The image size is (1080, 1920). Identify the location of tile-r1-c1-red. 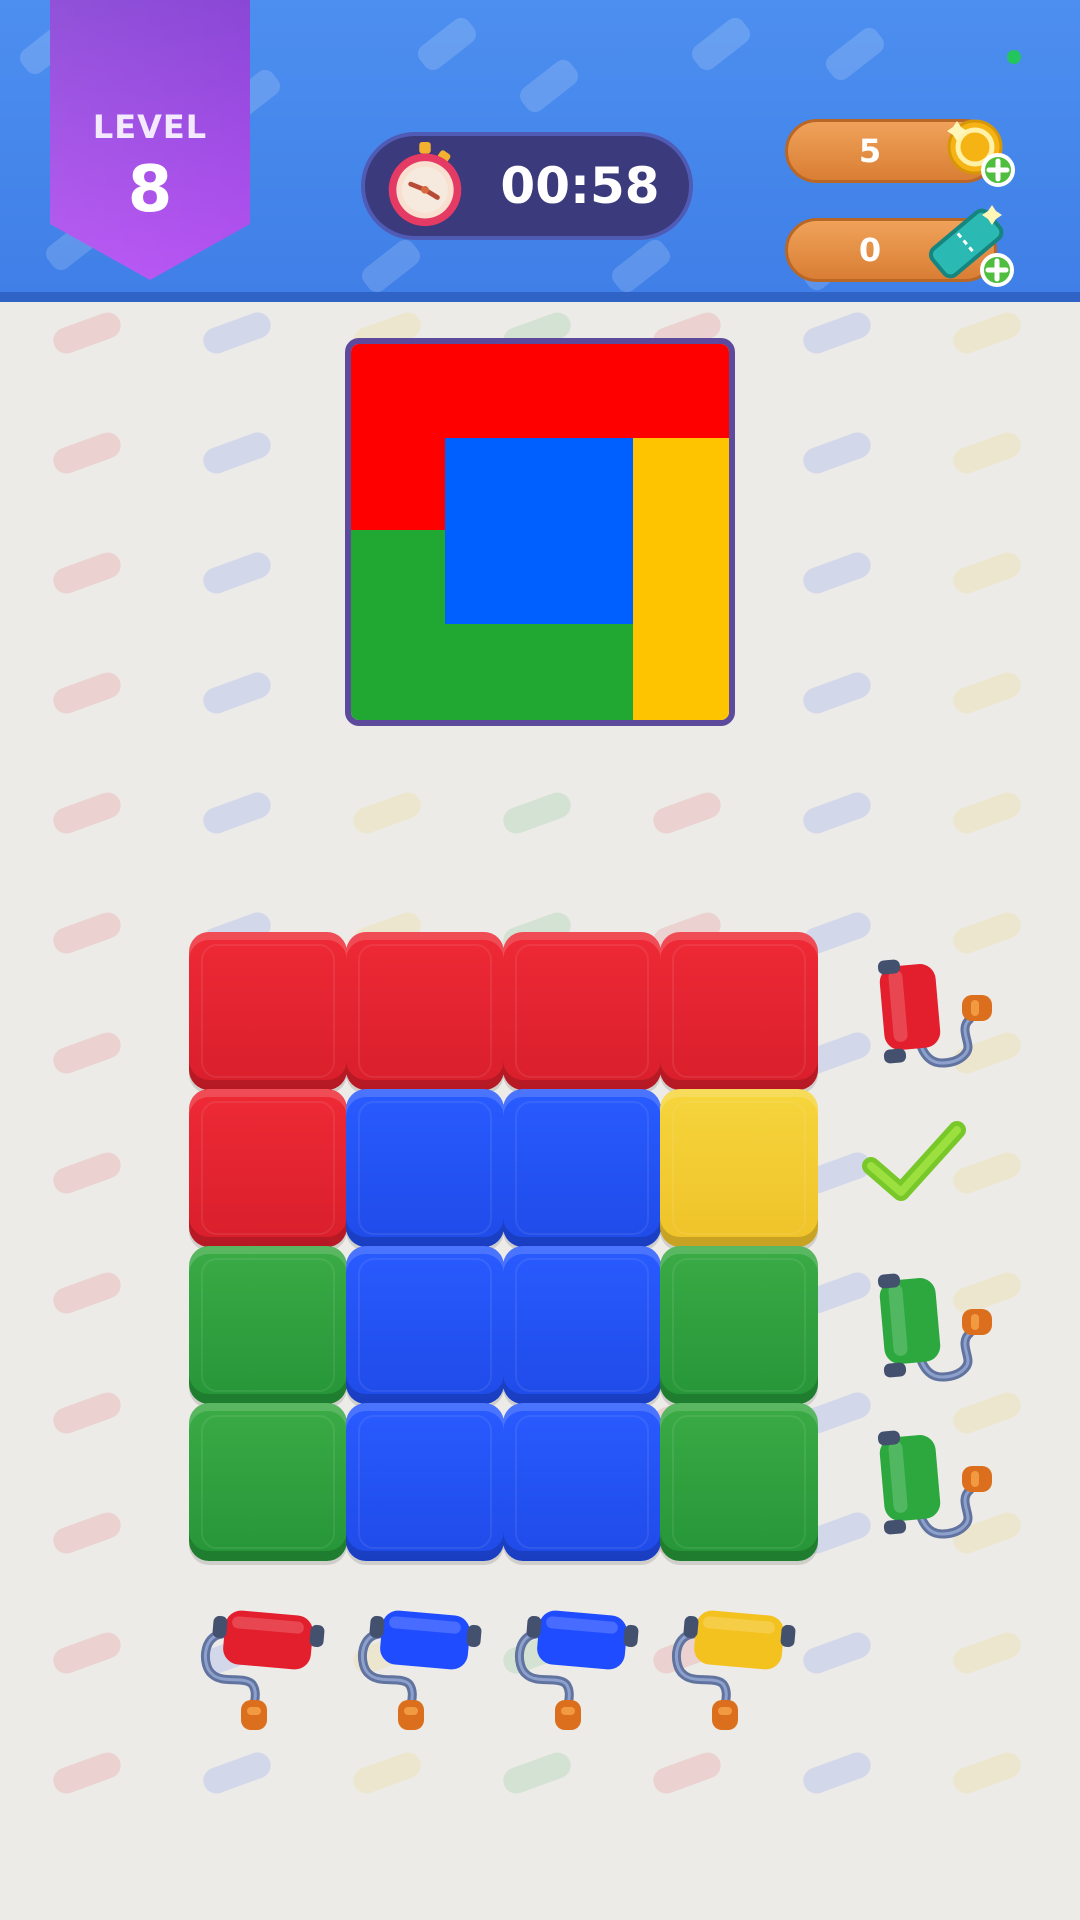
(268, 1011).